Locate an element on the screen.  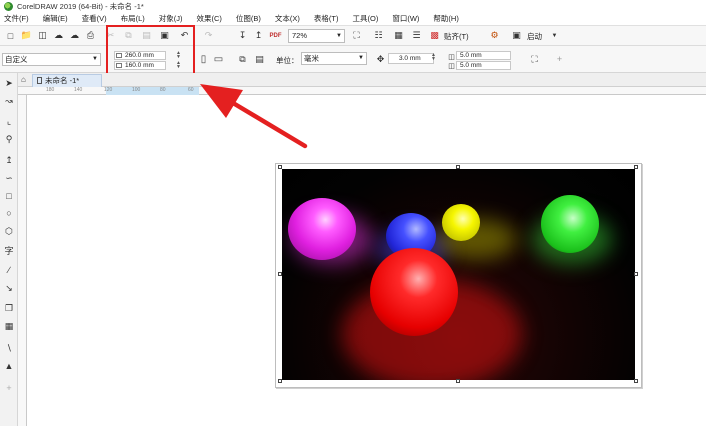
annotation-arrow is located at coordinates (254, 116).